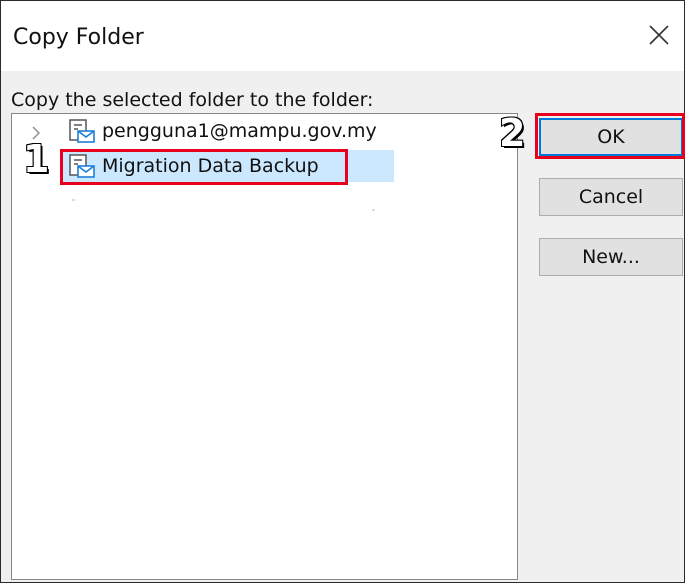 This screenshot has height=583, width=685. Describe the element at coordinates (78, 37) in the screenshot. I see `dialog-title: Copy Folder` at that location.